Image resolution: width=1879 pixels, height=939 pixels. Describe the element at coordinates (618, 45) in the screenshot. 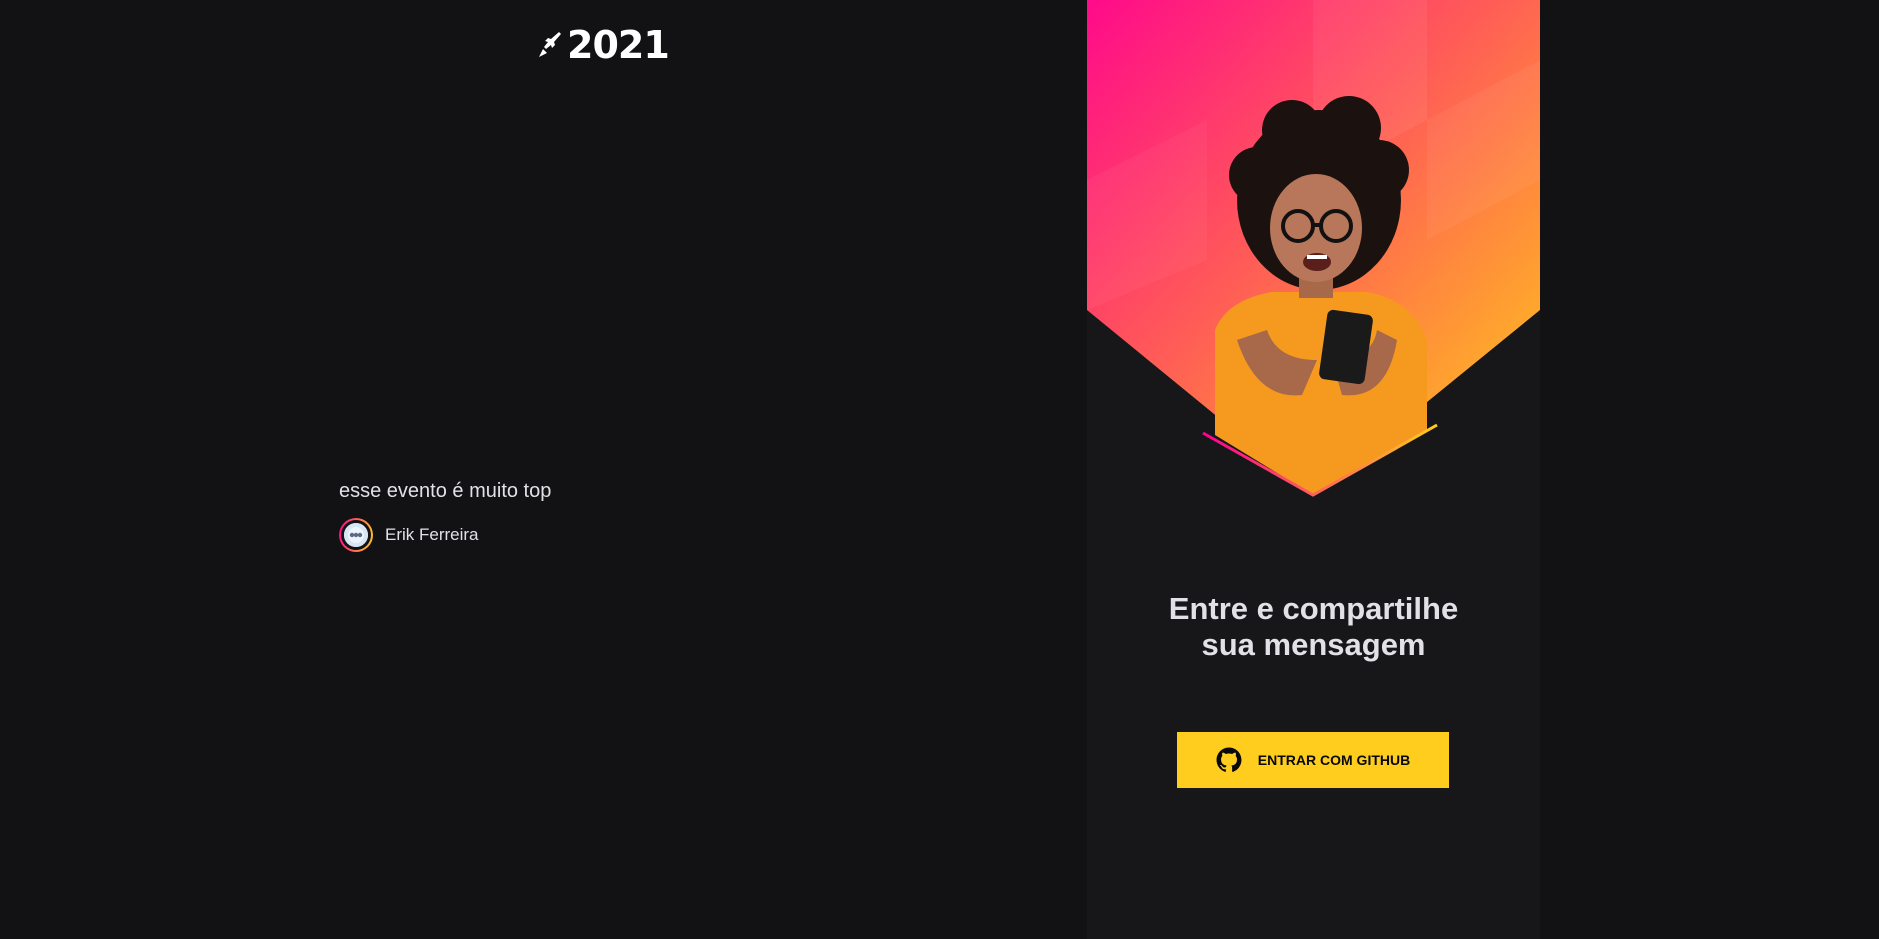

I see `logo-text: 2021` at that location.